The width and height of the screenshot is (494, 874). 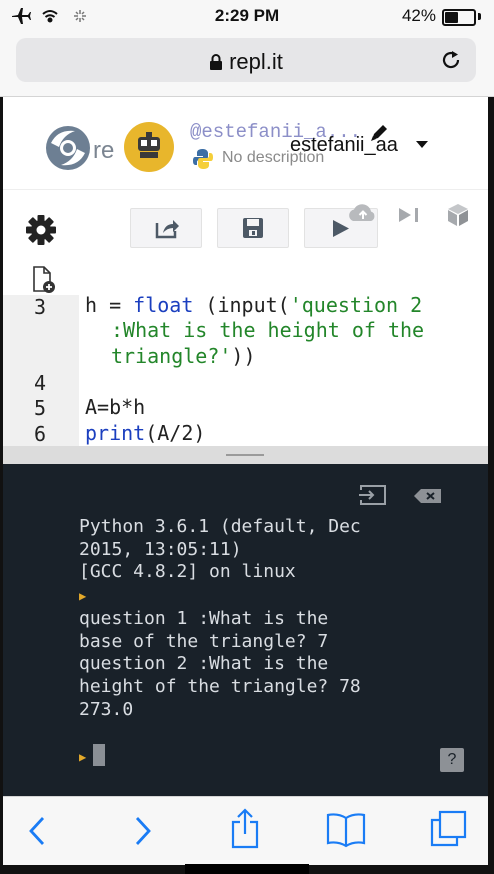 I want to click on console-line: question 2 :What is the, so click(x=204, y=664).